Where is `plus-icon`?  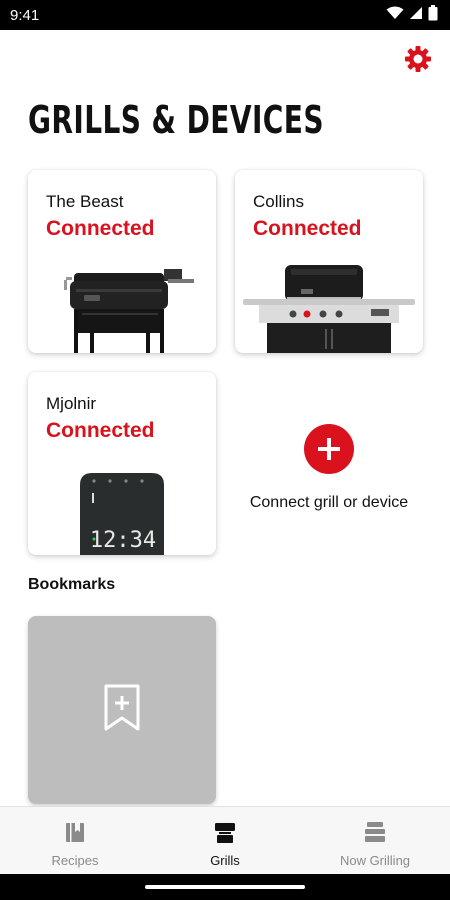
plus-icon is located at coordinates (329, 449).